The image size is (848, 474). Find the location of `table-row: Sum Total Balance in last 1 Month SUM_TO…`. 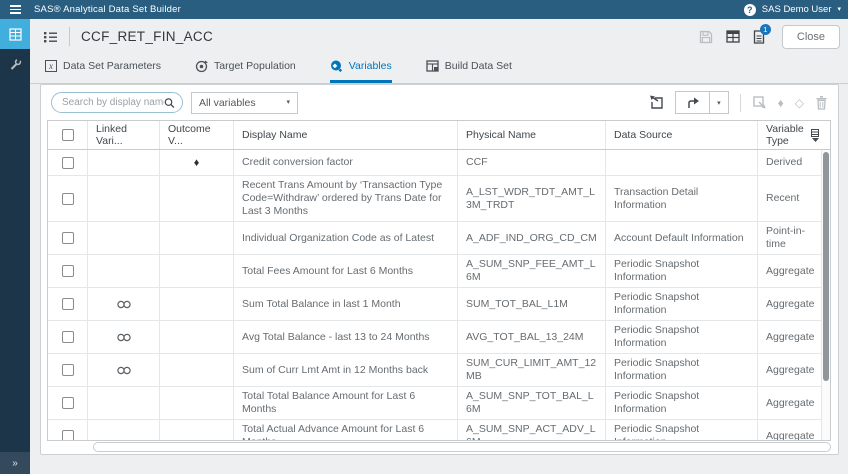

table-row: Sum Total Balance in last 1 Month SUM_TO… is located at coordinates (439, 304).